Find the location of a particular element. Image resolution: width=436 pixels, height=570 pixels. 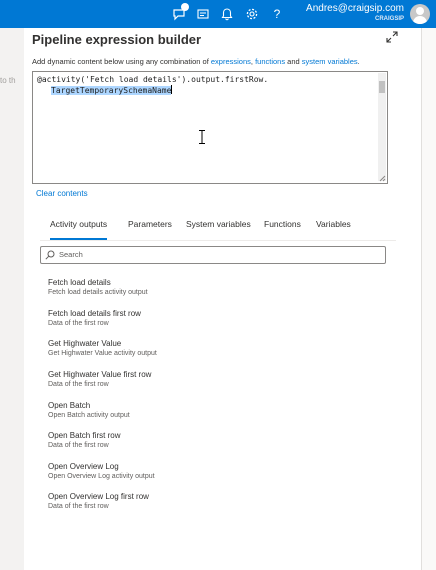

system-variables-link: system variables is located at coordinates (330, 61).